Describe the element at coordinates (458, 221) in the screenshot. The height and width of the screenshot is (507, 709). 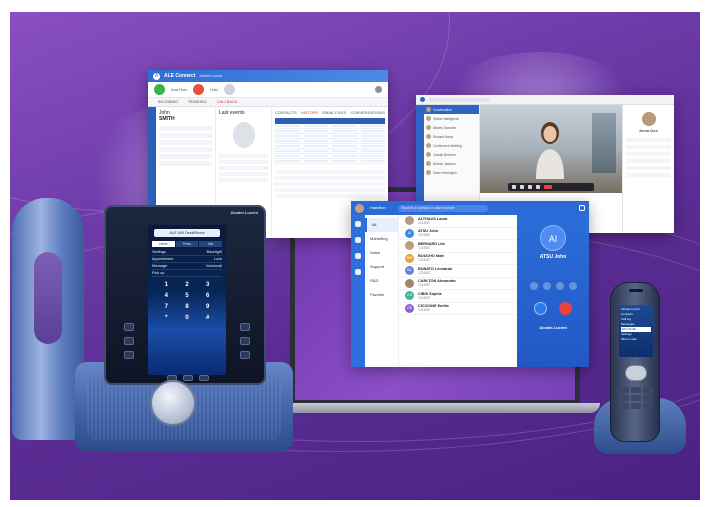
I see `list-item: ALTHAUS Laura 1234567` at that location.